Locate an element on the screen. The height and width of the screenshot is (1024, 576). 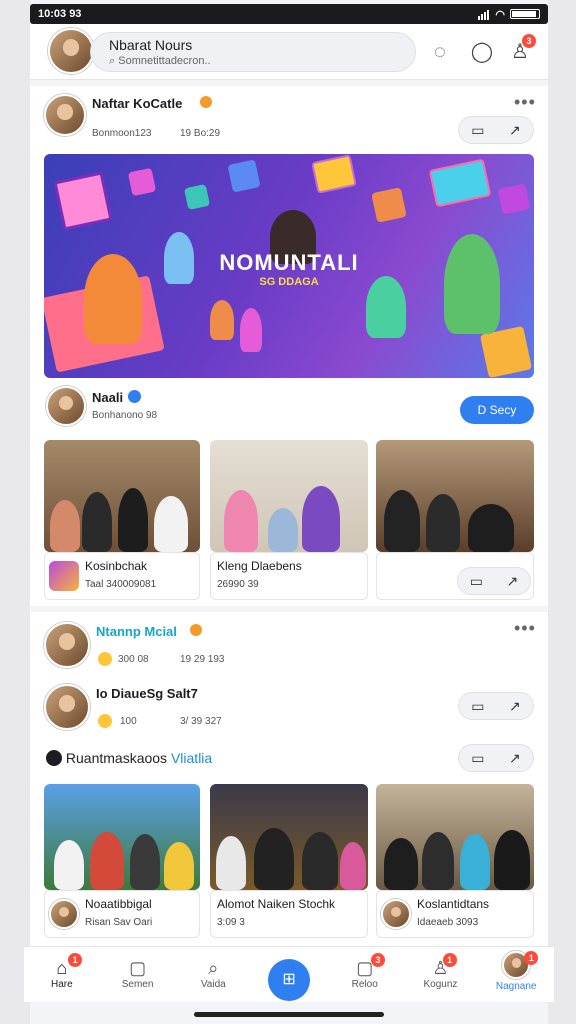
grid-caption-tile: Noaatibbigal Risan Sav Oari is located at coordinates (122, 914).